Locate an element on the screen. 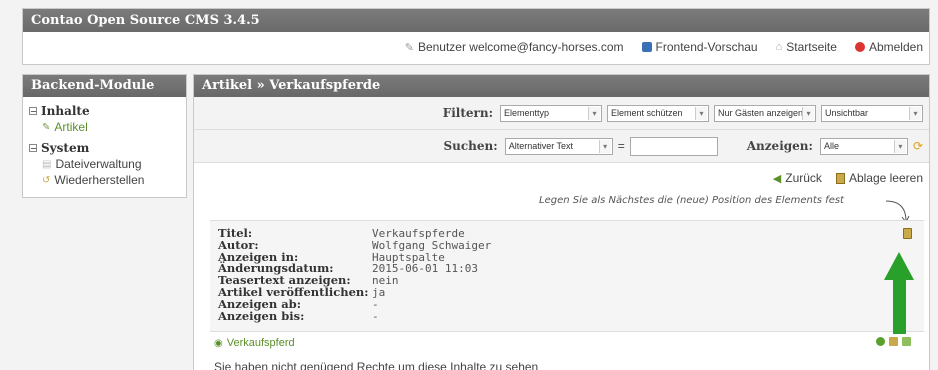 Image resolution: width=938 pixels, height=370 pixels. sidebar-section-inhalte: − Inhalte is located at coordinates (104, 111).